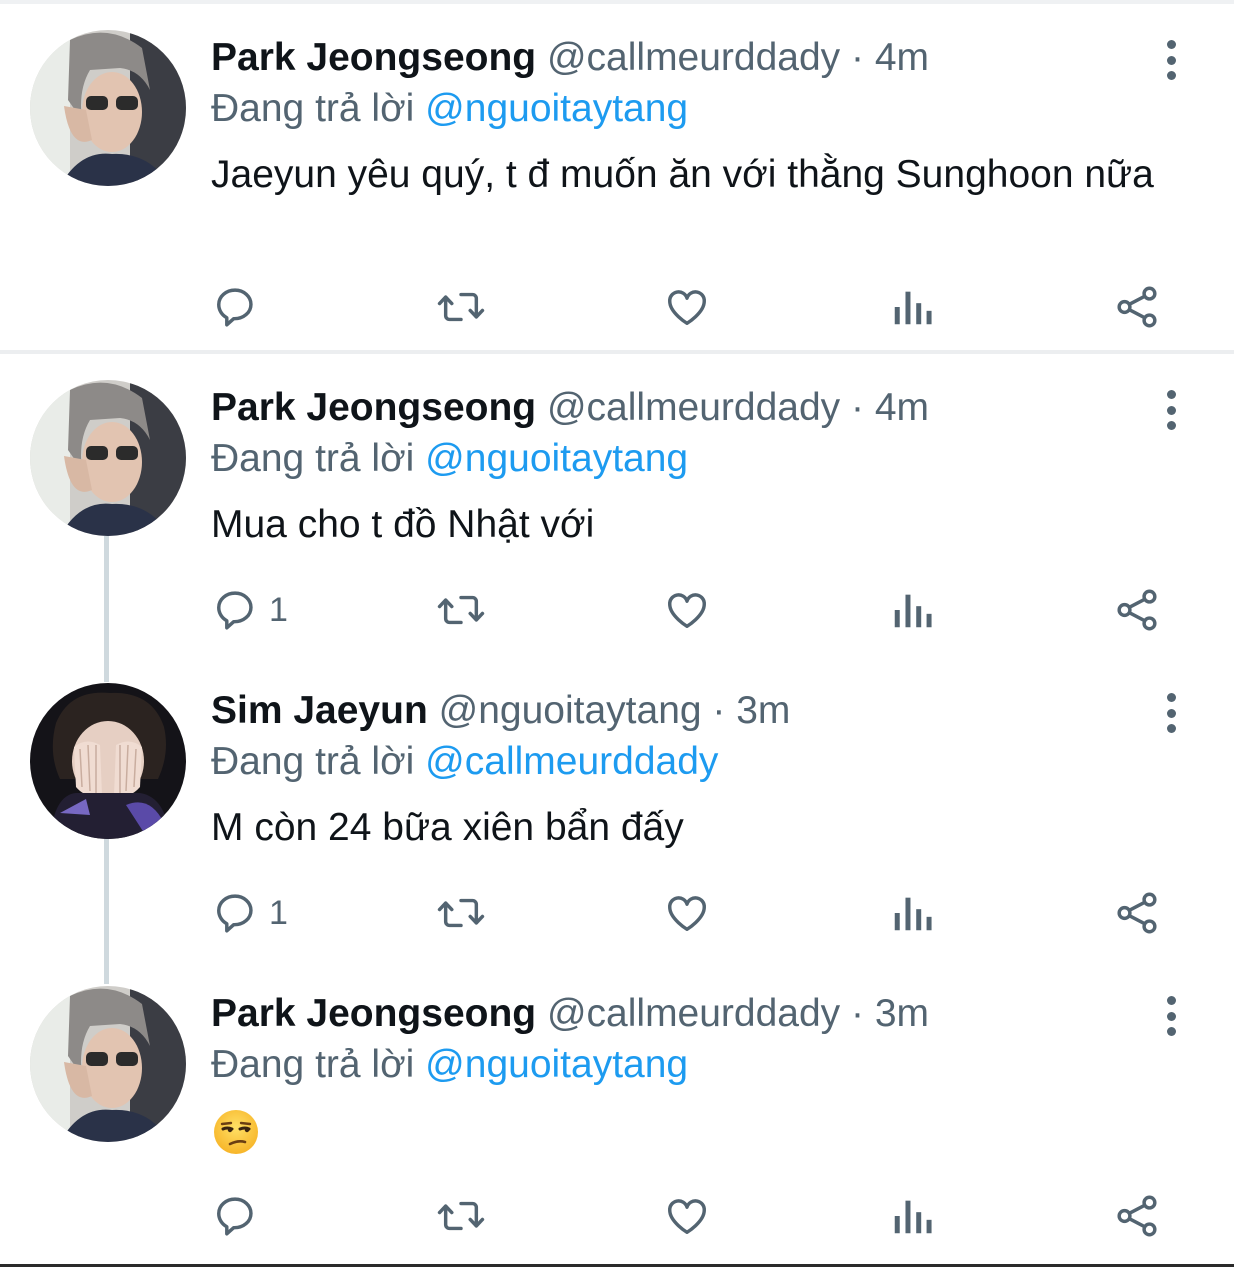 The width and height of the screenshot is (1234, 1267). I want to click on display-name: Sim Jaeyun, so click(319, 710).